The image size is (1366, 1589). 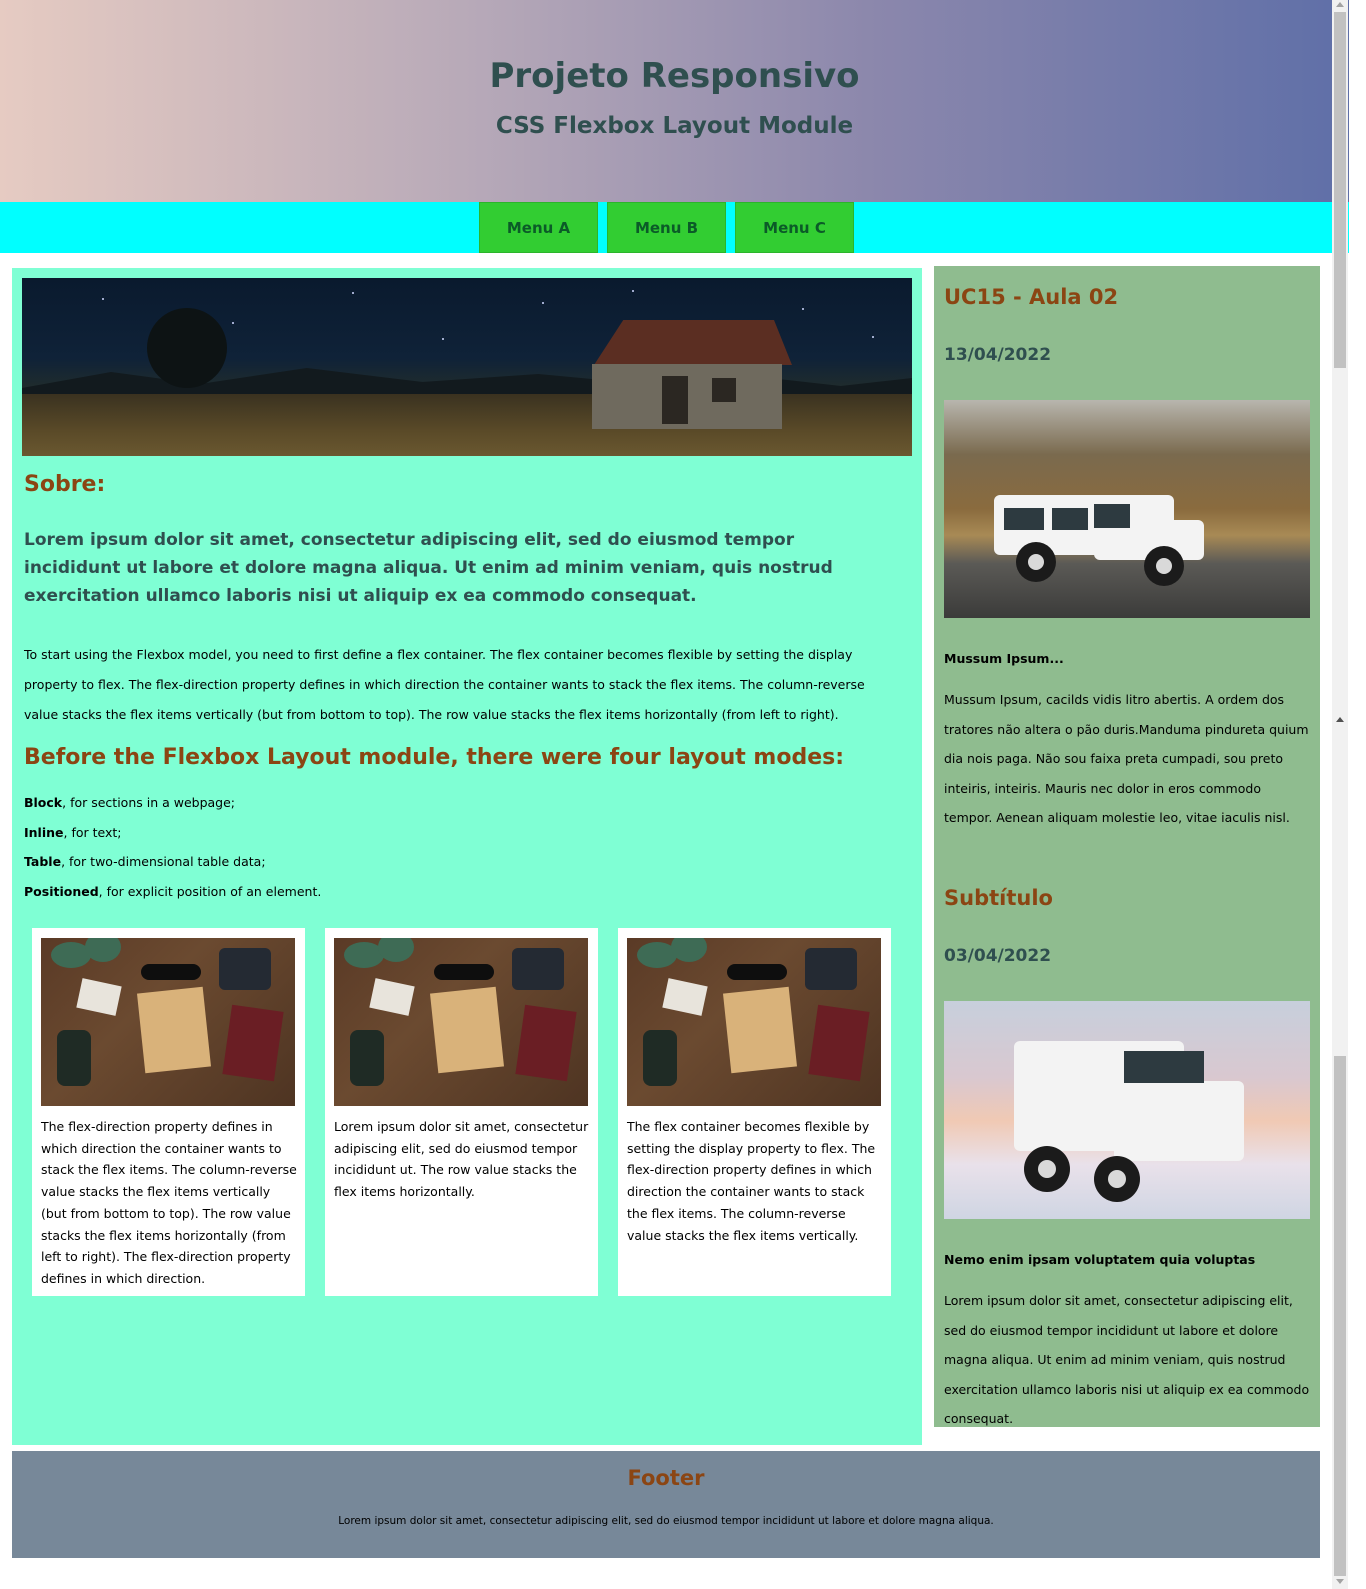 I want to click on scroll-down-arrow-icon, so click(x=1340, y=1581).